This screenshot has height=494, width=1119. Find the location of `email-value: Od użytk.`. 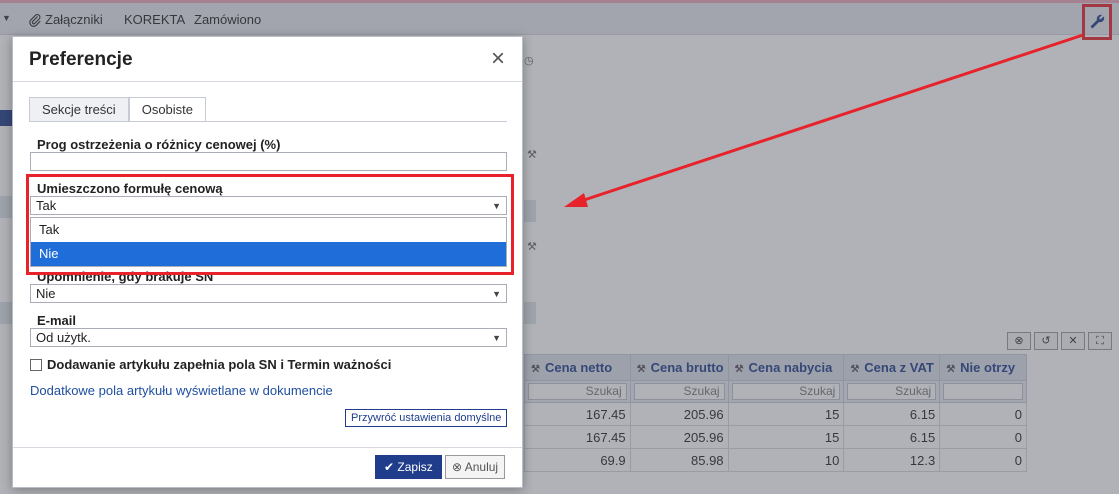

email-value: Od użytk. is located at coordinates (63, 337).